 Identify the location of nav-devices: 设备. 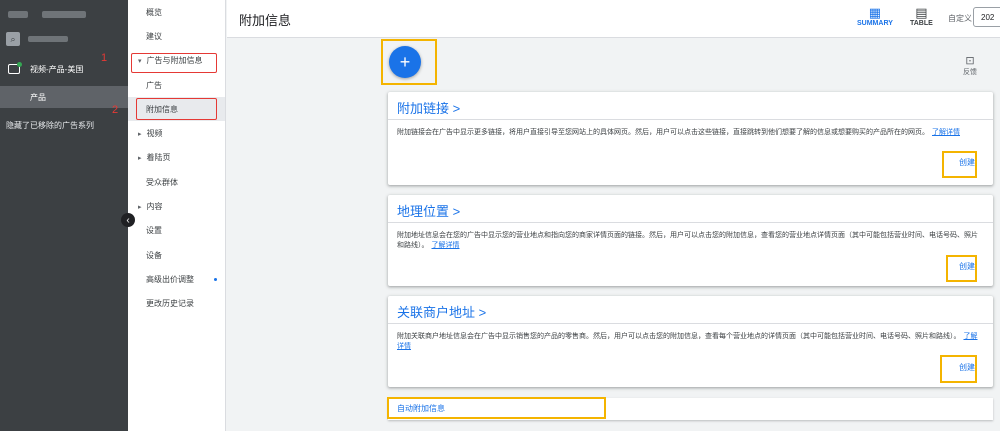
(176, 255).